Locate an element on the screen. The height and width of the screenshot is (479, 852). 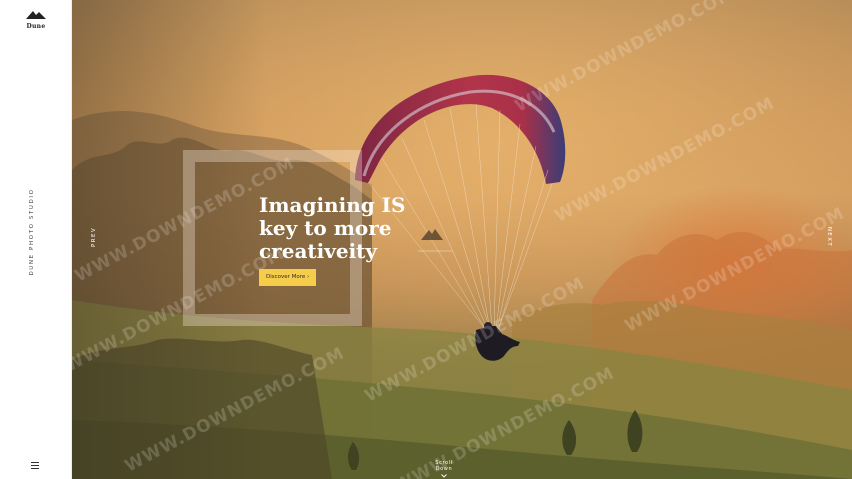
divider is located at coordinates (435, 251).